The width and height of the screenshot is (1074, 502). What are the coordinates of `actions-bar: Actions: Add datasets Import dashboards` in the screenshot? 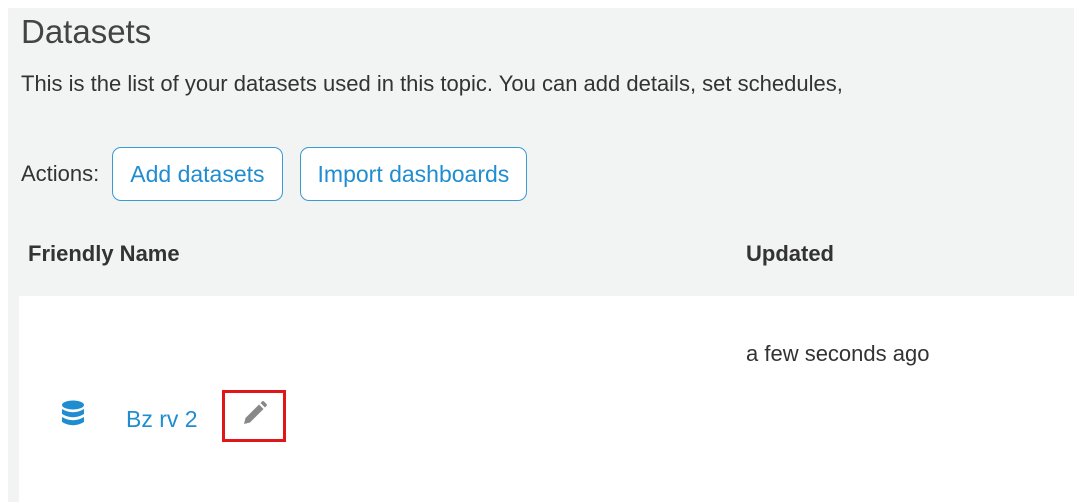 It's located at (282, 174).